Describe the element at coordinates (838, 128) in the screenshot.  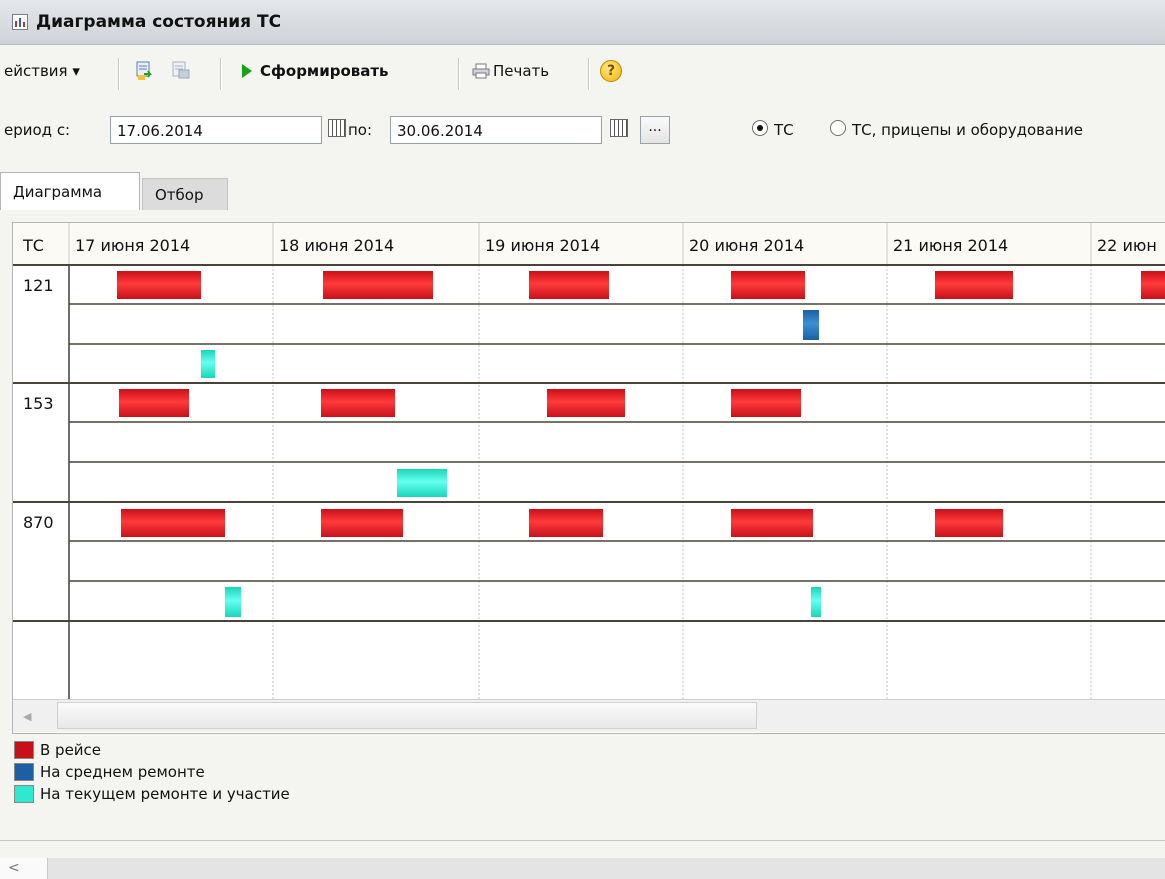
I see `radio-ts-all` at that location.